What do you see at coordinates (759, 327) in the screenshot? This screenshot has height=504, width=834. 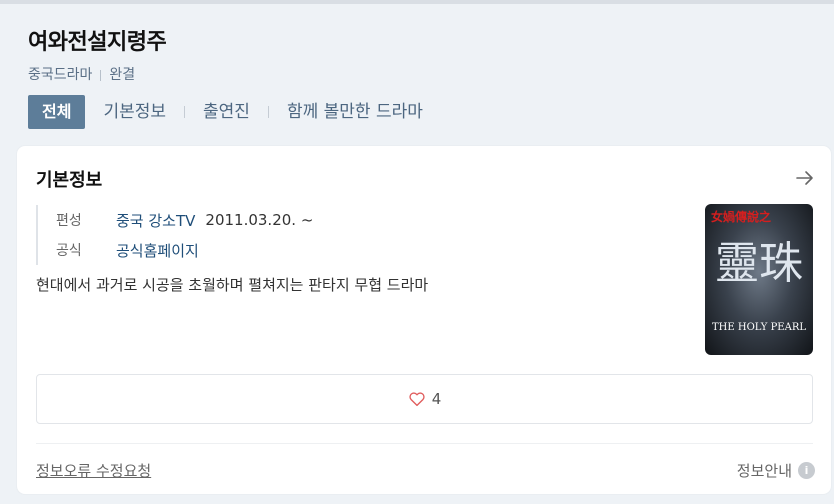 I see `poster-subtitle-text: THE HOLY PEARL` at bounding box center [759, 327].